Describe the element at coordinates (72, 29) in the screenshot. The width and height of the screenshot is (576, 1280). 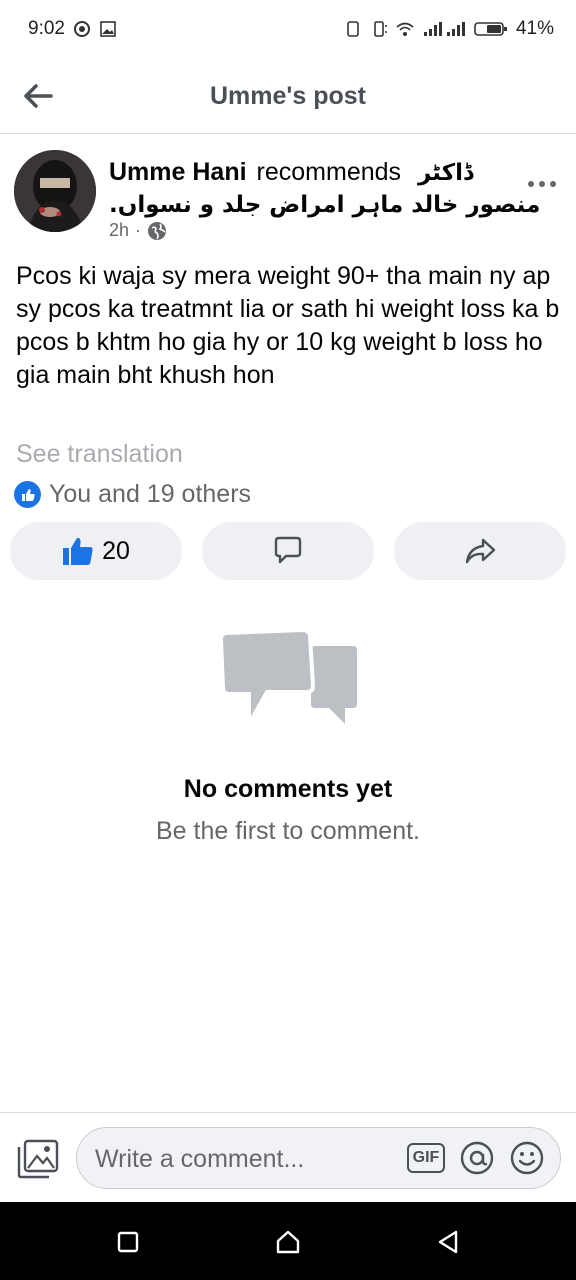
I see `status-left: 9:02` at that location.